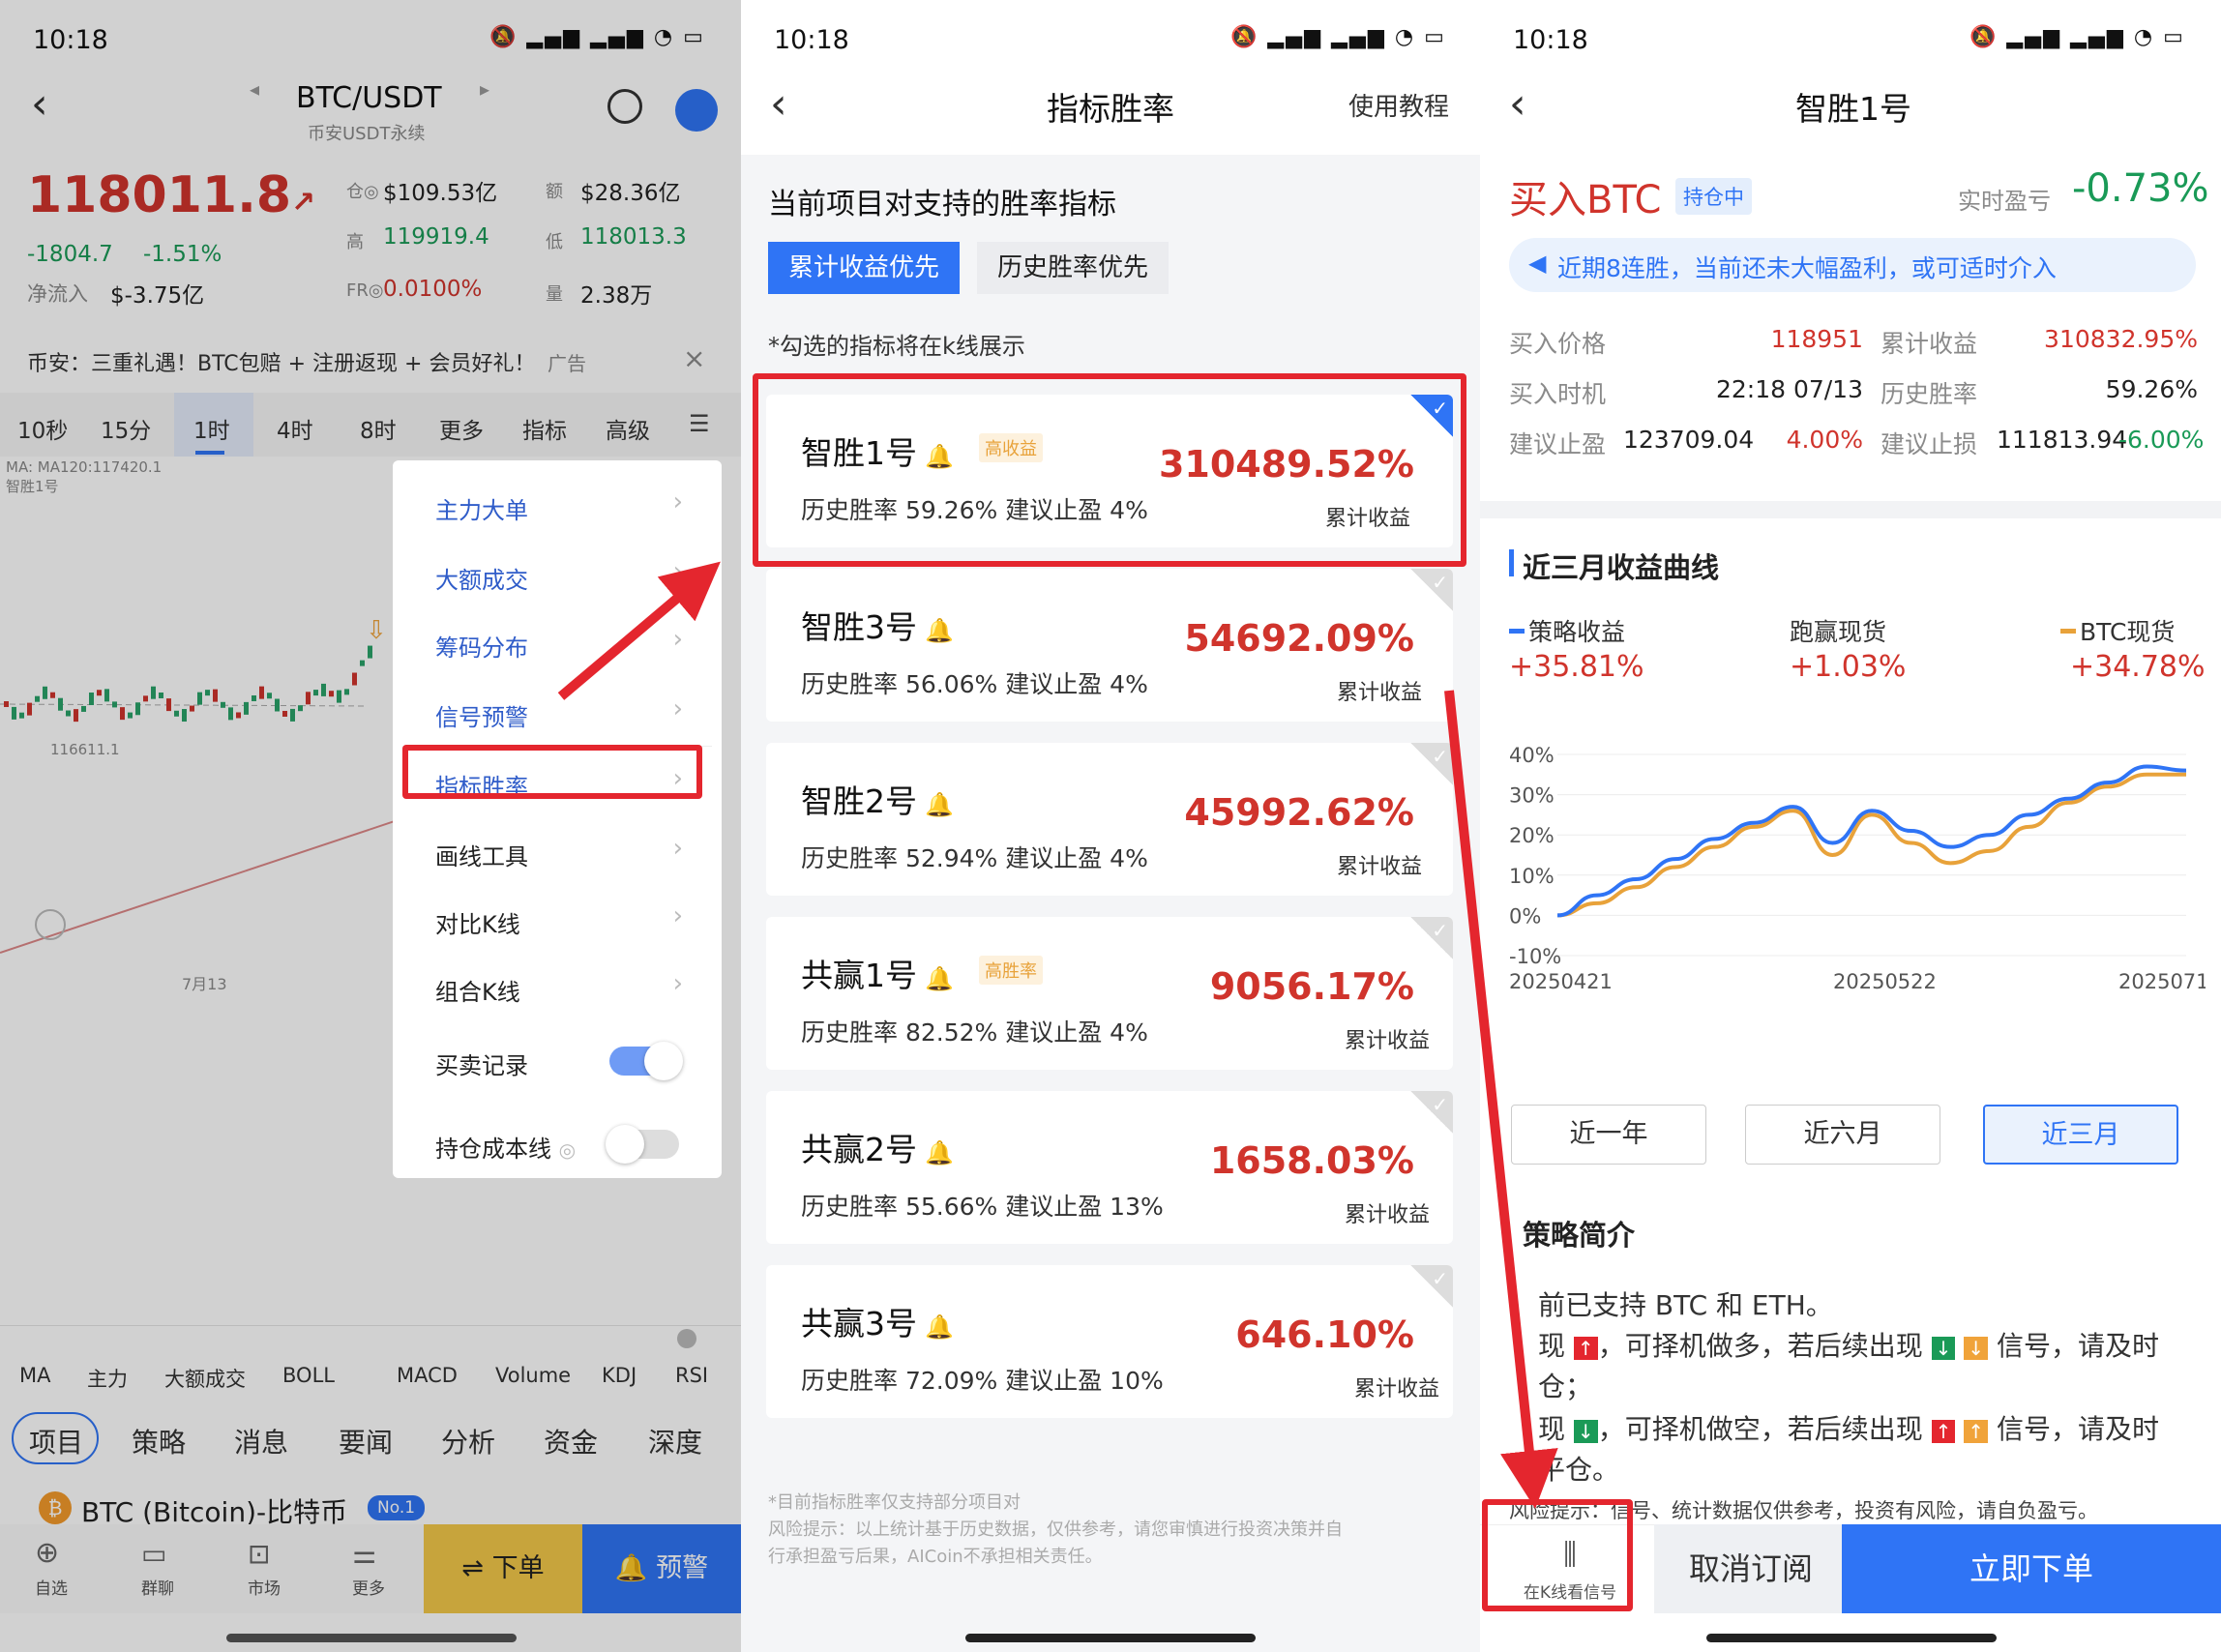 The image size is (2221, 1652). Describe the element at coordinates (308, 1375) in the screenshot. I see `ind-boll: BOLL` at that location.